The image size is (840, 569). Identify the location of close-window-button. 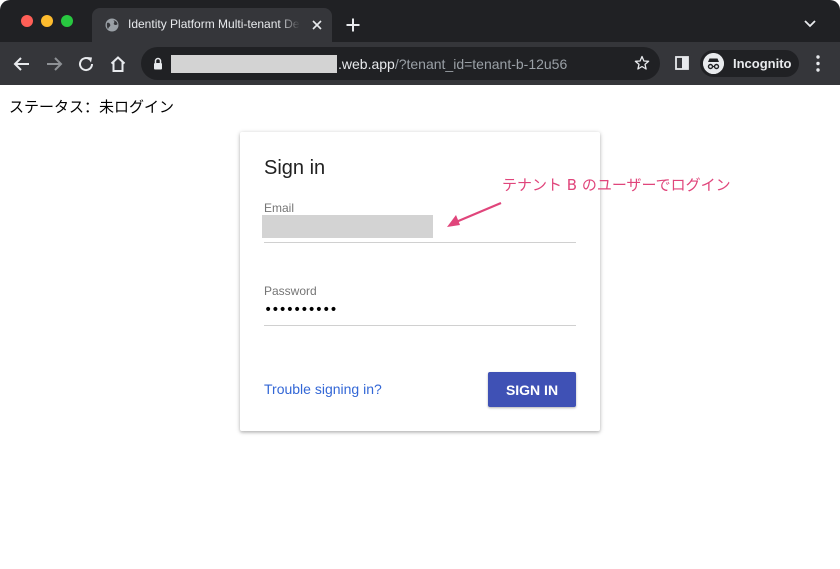
(27, 21).